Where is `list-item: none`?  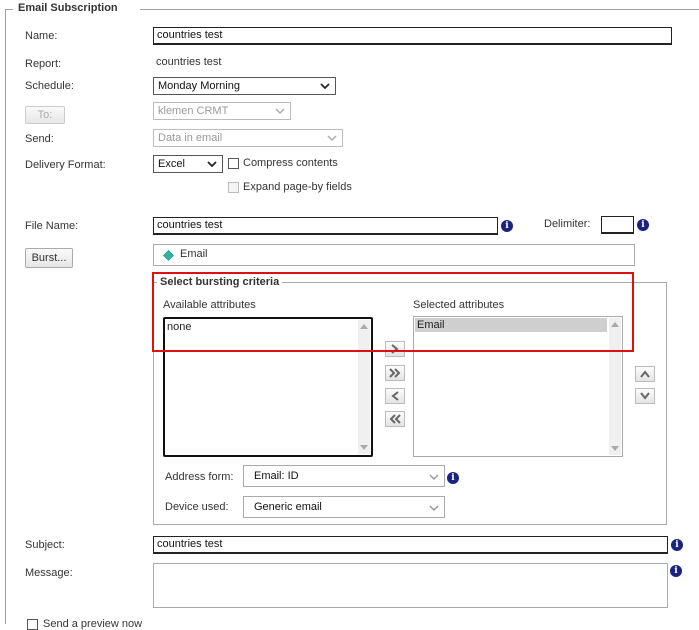 list-item: none is located at coordinates (179, 327).